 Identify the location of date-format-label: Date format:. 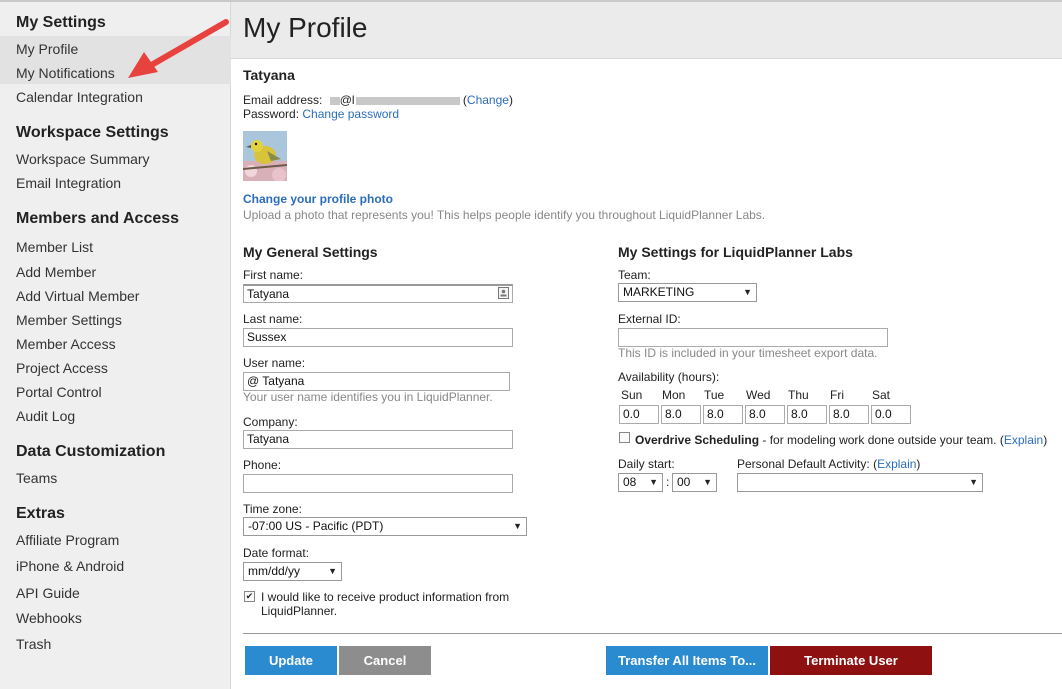
(276, 553).